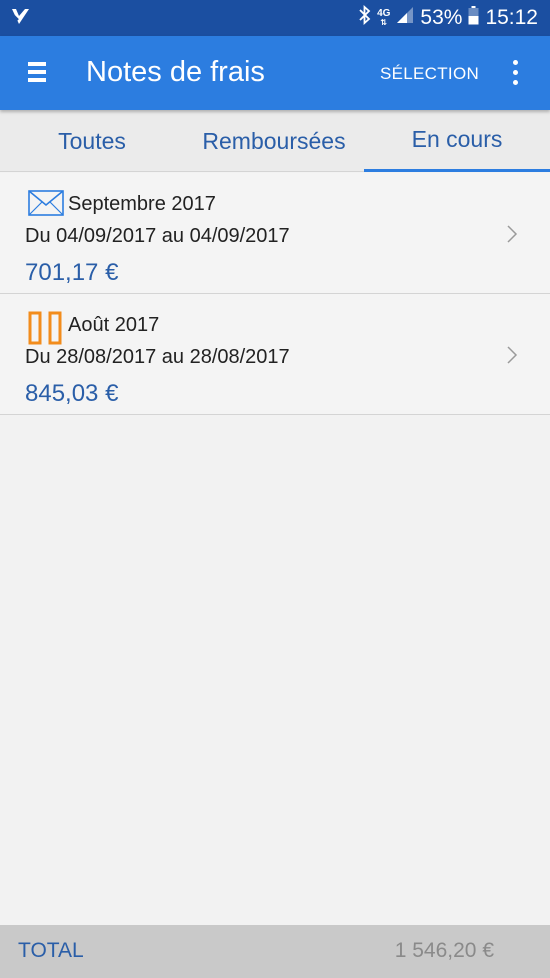 This screenshot has height=978, width=550. Describe the element at coordinates (175, 72) in the screenshot. I see `page-title: Notes de frais` at that location.